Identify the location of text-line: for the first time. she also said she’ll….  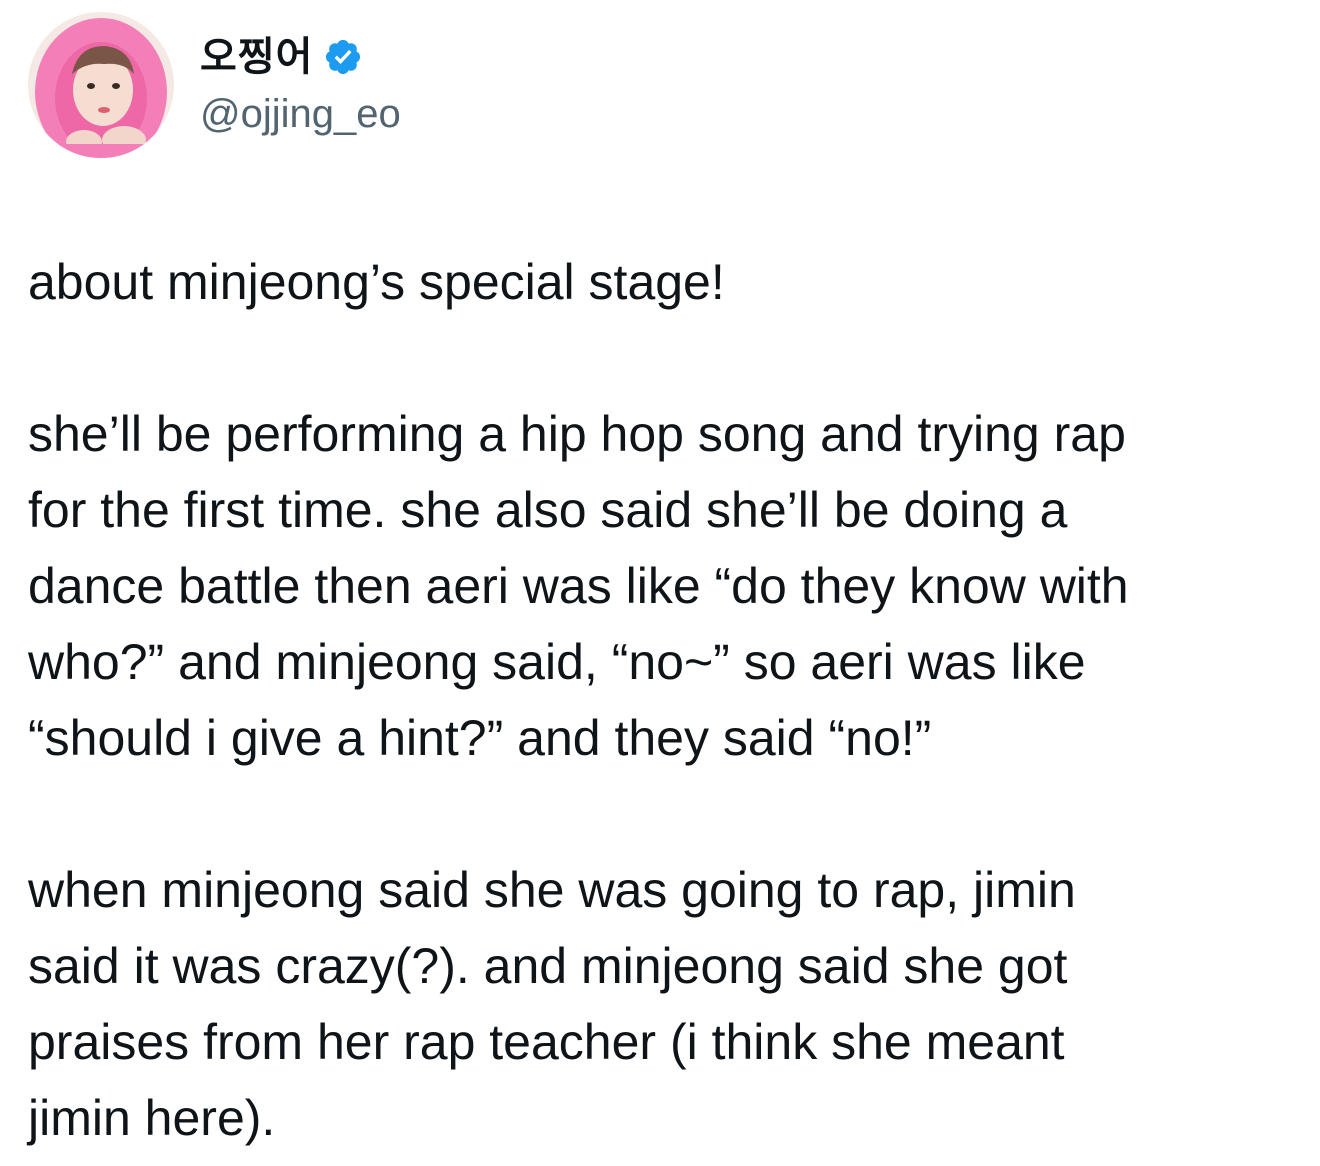
(548, 510).